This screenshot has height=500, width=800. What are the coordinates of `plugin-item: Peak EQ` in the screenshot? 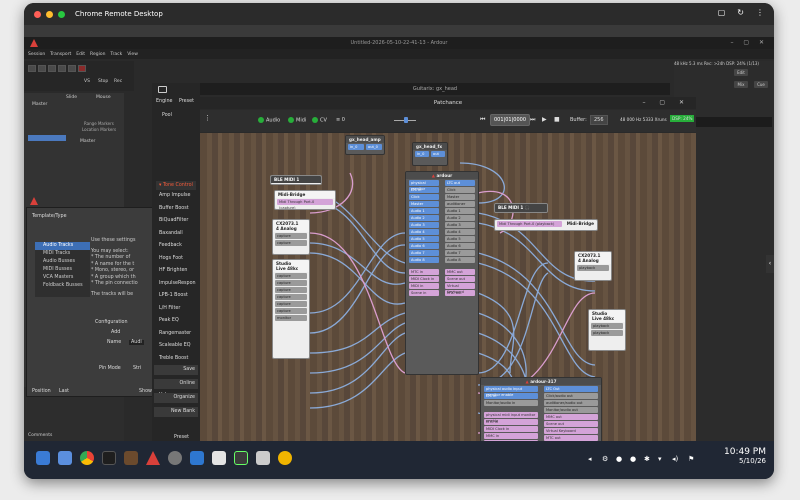 It's located at (176, 321).